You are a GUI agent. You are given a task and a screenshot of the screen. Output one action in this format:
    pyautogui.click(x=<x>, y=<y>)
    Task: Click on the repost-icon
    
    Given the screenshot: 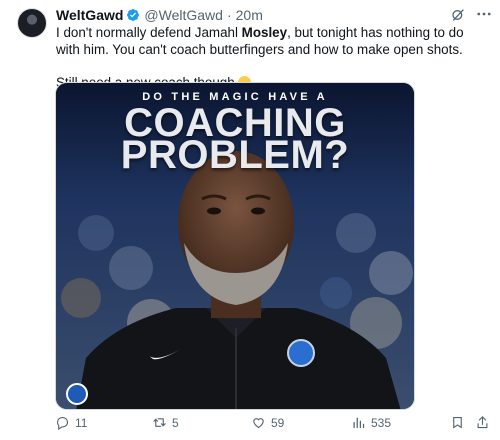 What is the action you would take?
    pyautogui.click(x=159, y=422)
    